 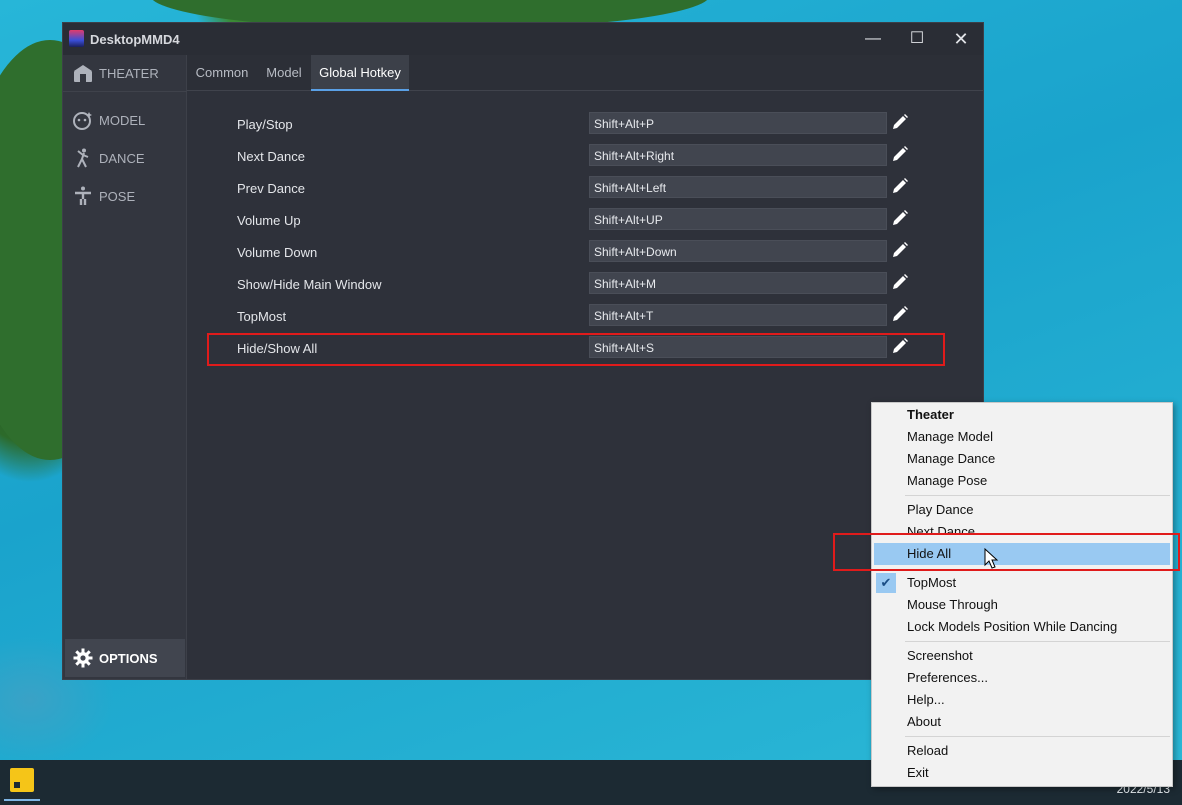 I want to click on hotkey-row: Volume Up Shift+Alt+UP, so click(x=585, y=221).